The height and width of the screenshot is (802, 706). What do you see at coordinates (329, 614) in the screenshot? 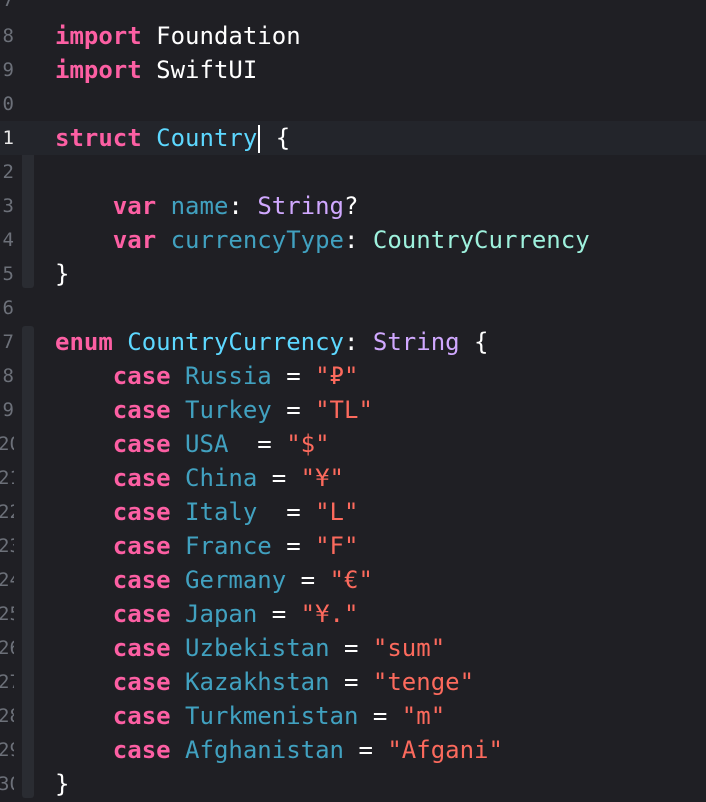
I see `case-raw-value: "¥."` at bounding box center [329, 614].